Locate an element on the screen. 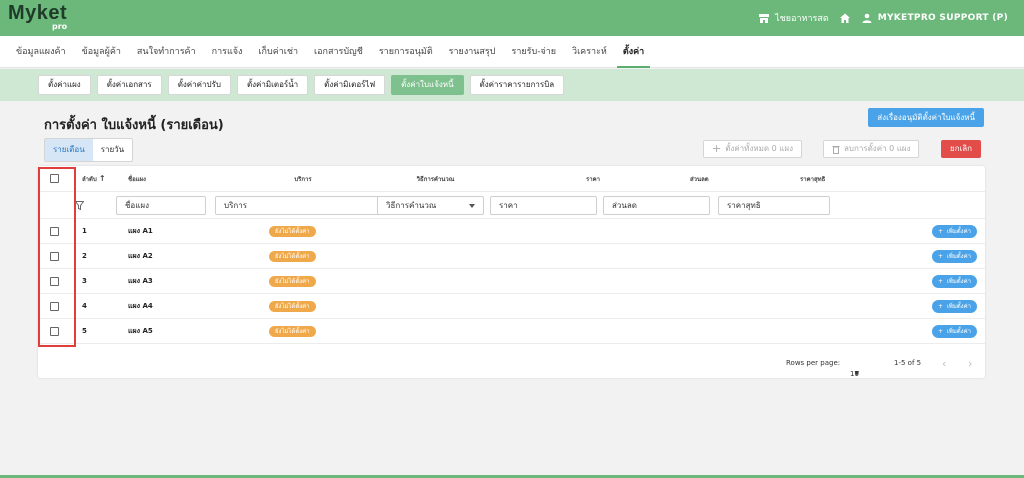 This screenshot has width=1024, height=478. period-toggle: รายเดือน รายวัน is located at coordinates (89, 150).